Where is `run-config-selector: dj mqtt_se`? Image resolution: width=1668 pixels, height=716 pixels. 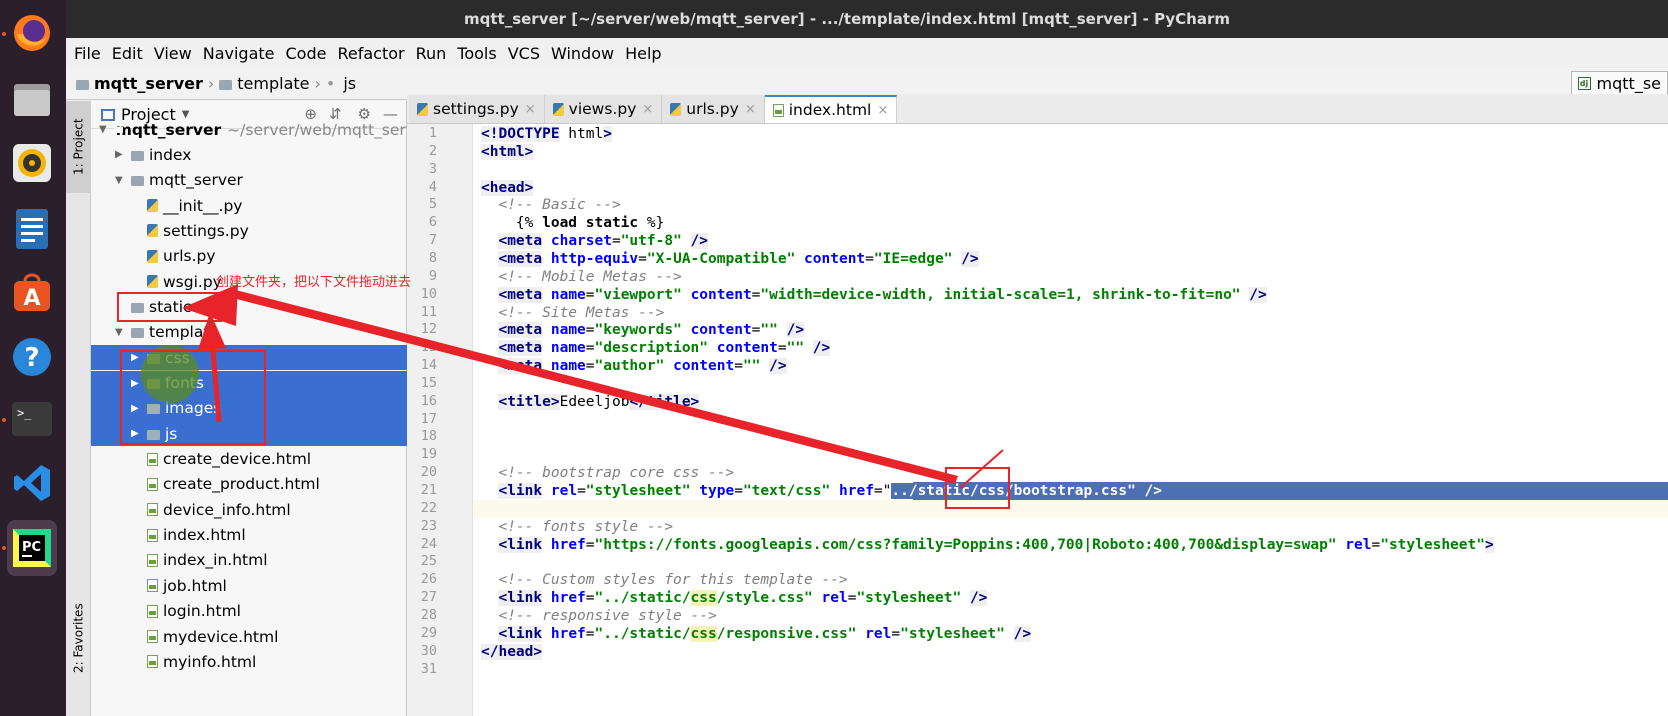
run-config-selector: dj mqtt_se is located at coordinates (1619, 83).